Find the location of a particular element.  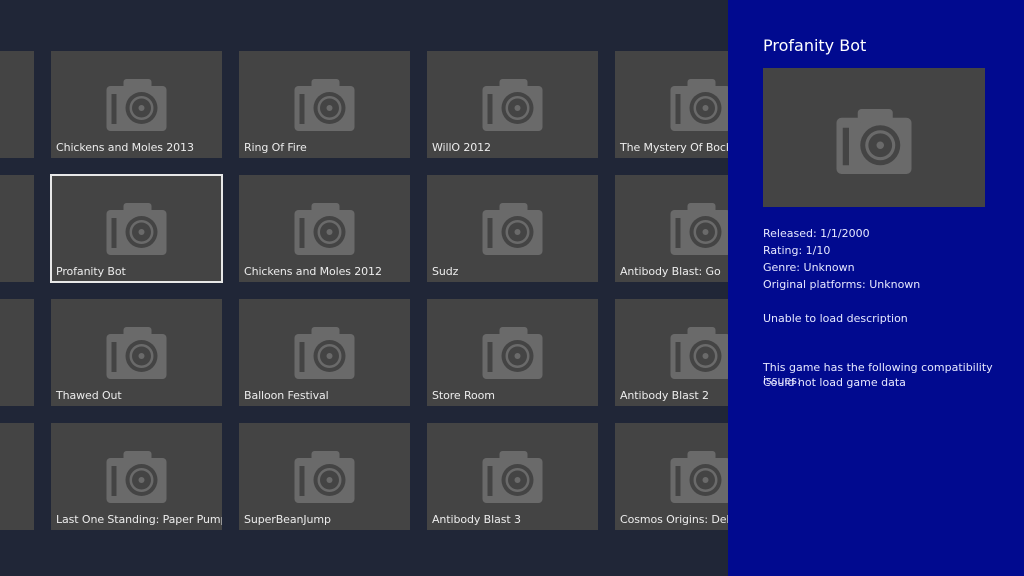

game-tile: Ring Of Fire is located at coordinates (324, 104).